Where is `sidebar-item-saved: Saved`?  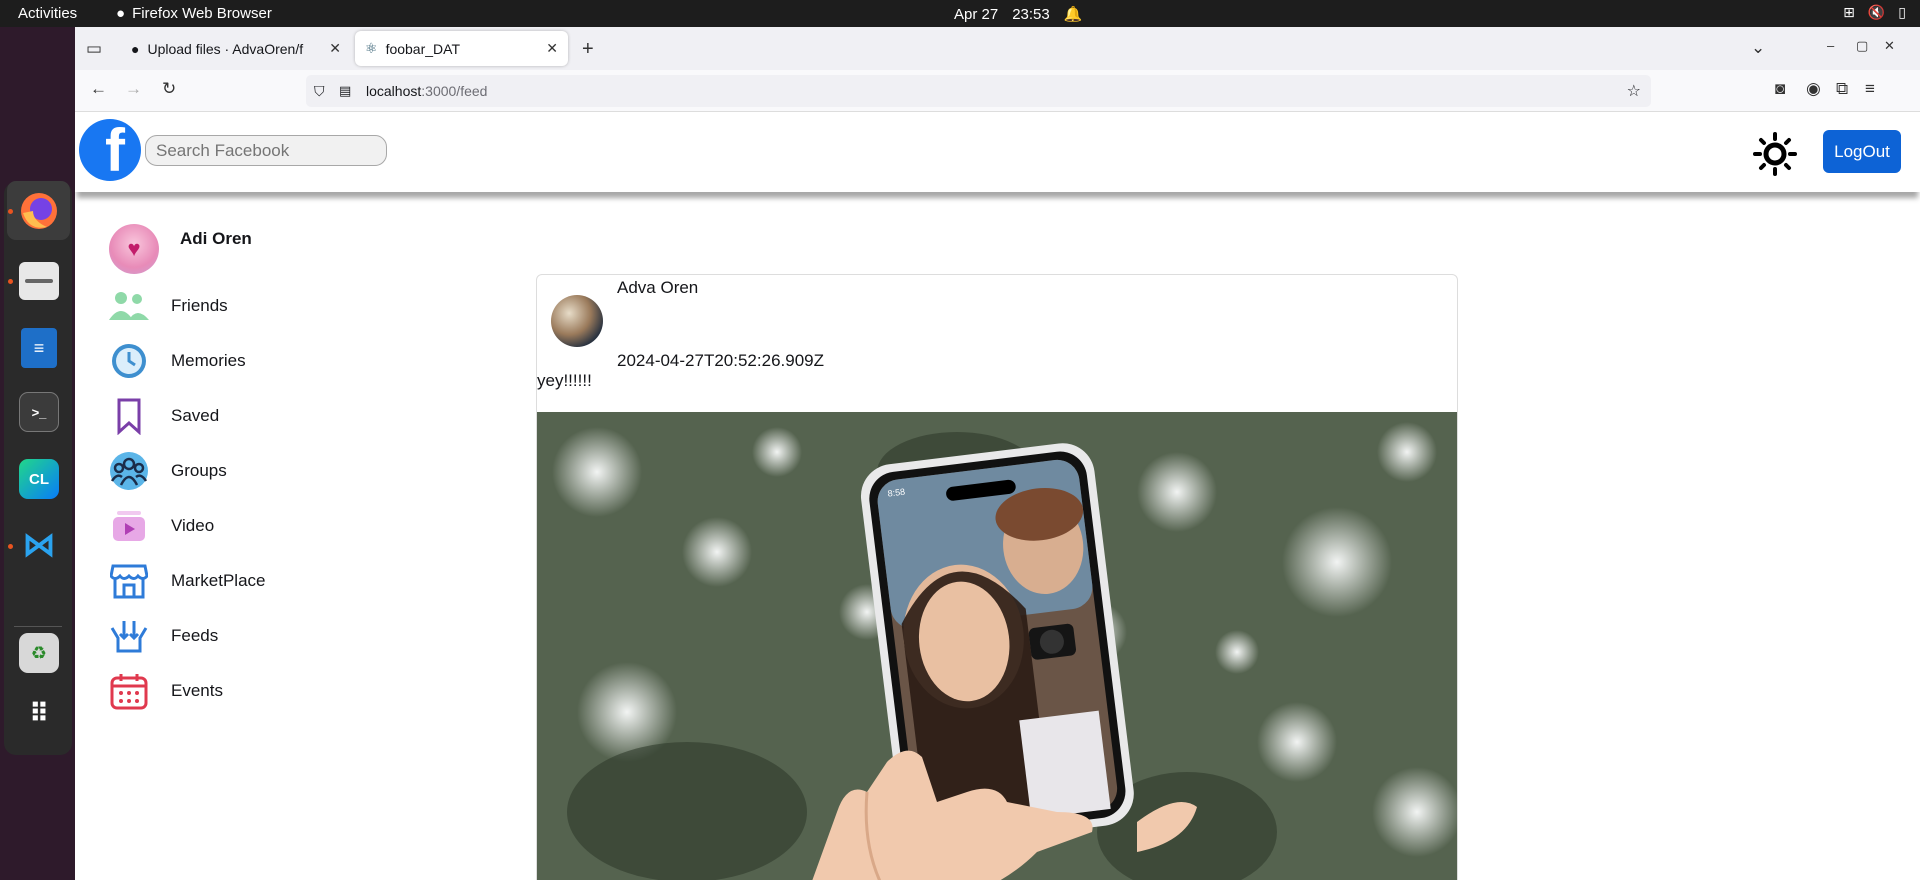
sidebar-item-saved: Saved is located at coordinates (164, 416).